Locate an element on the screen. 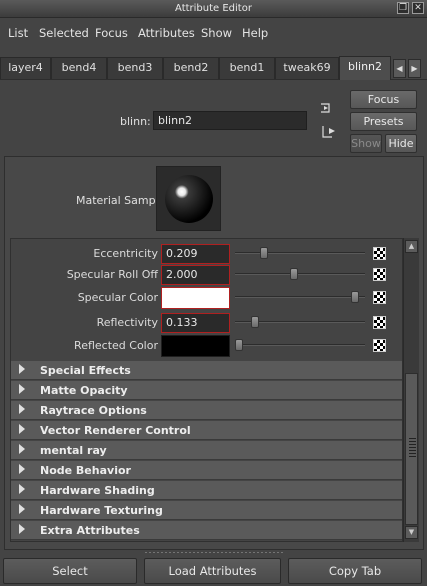 The image size is (427, 586). specular-roll-off-slider-handle is located at coordinates (293, 274).